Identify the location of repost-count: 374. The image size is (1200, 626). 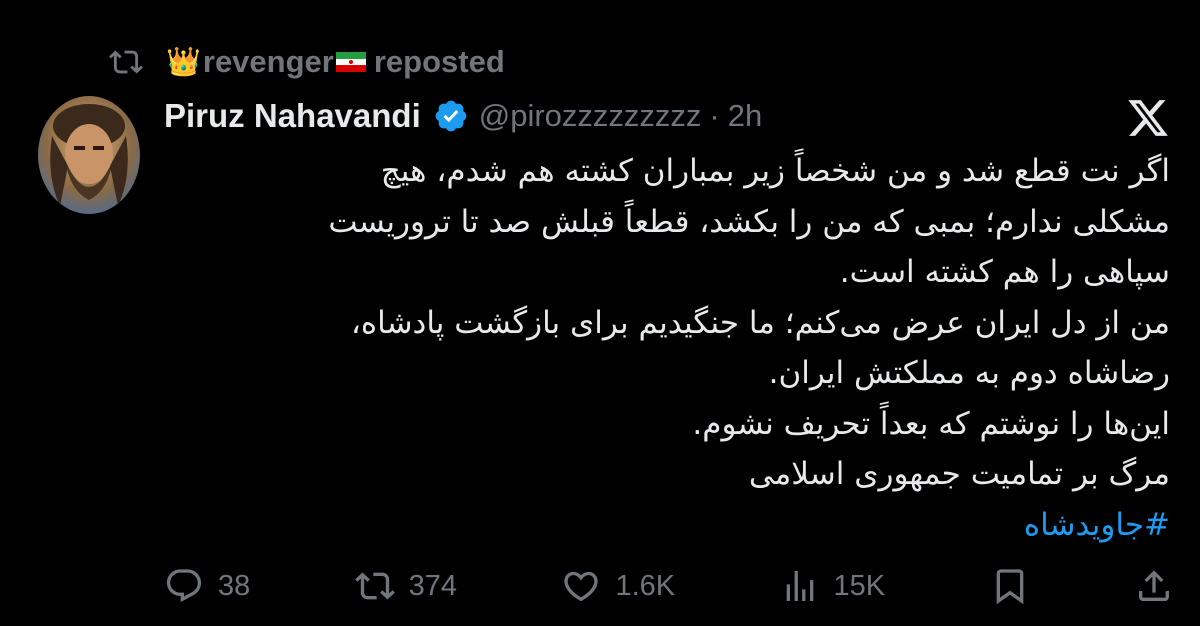
(433, 585).